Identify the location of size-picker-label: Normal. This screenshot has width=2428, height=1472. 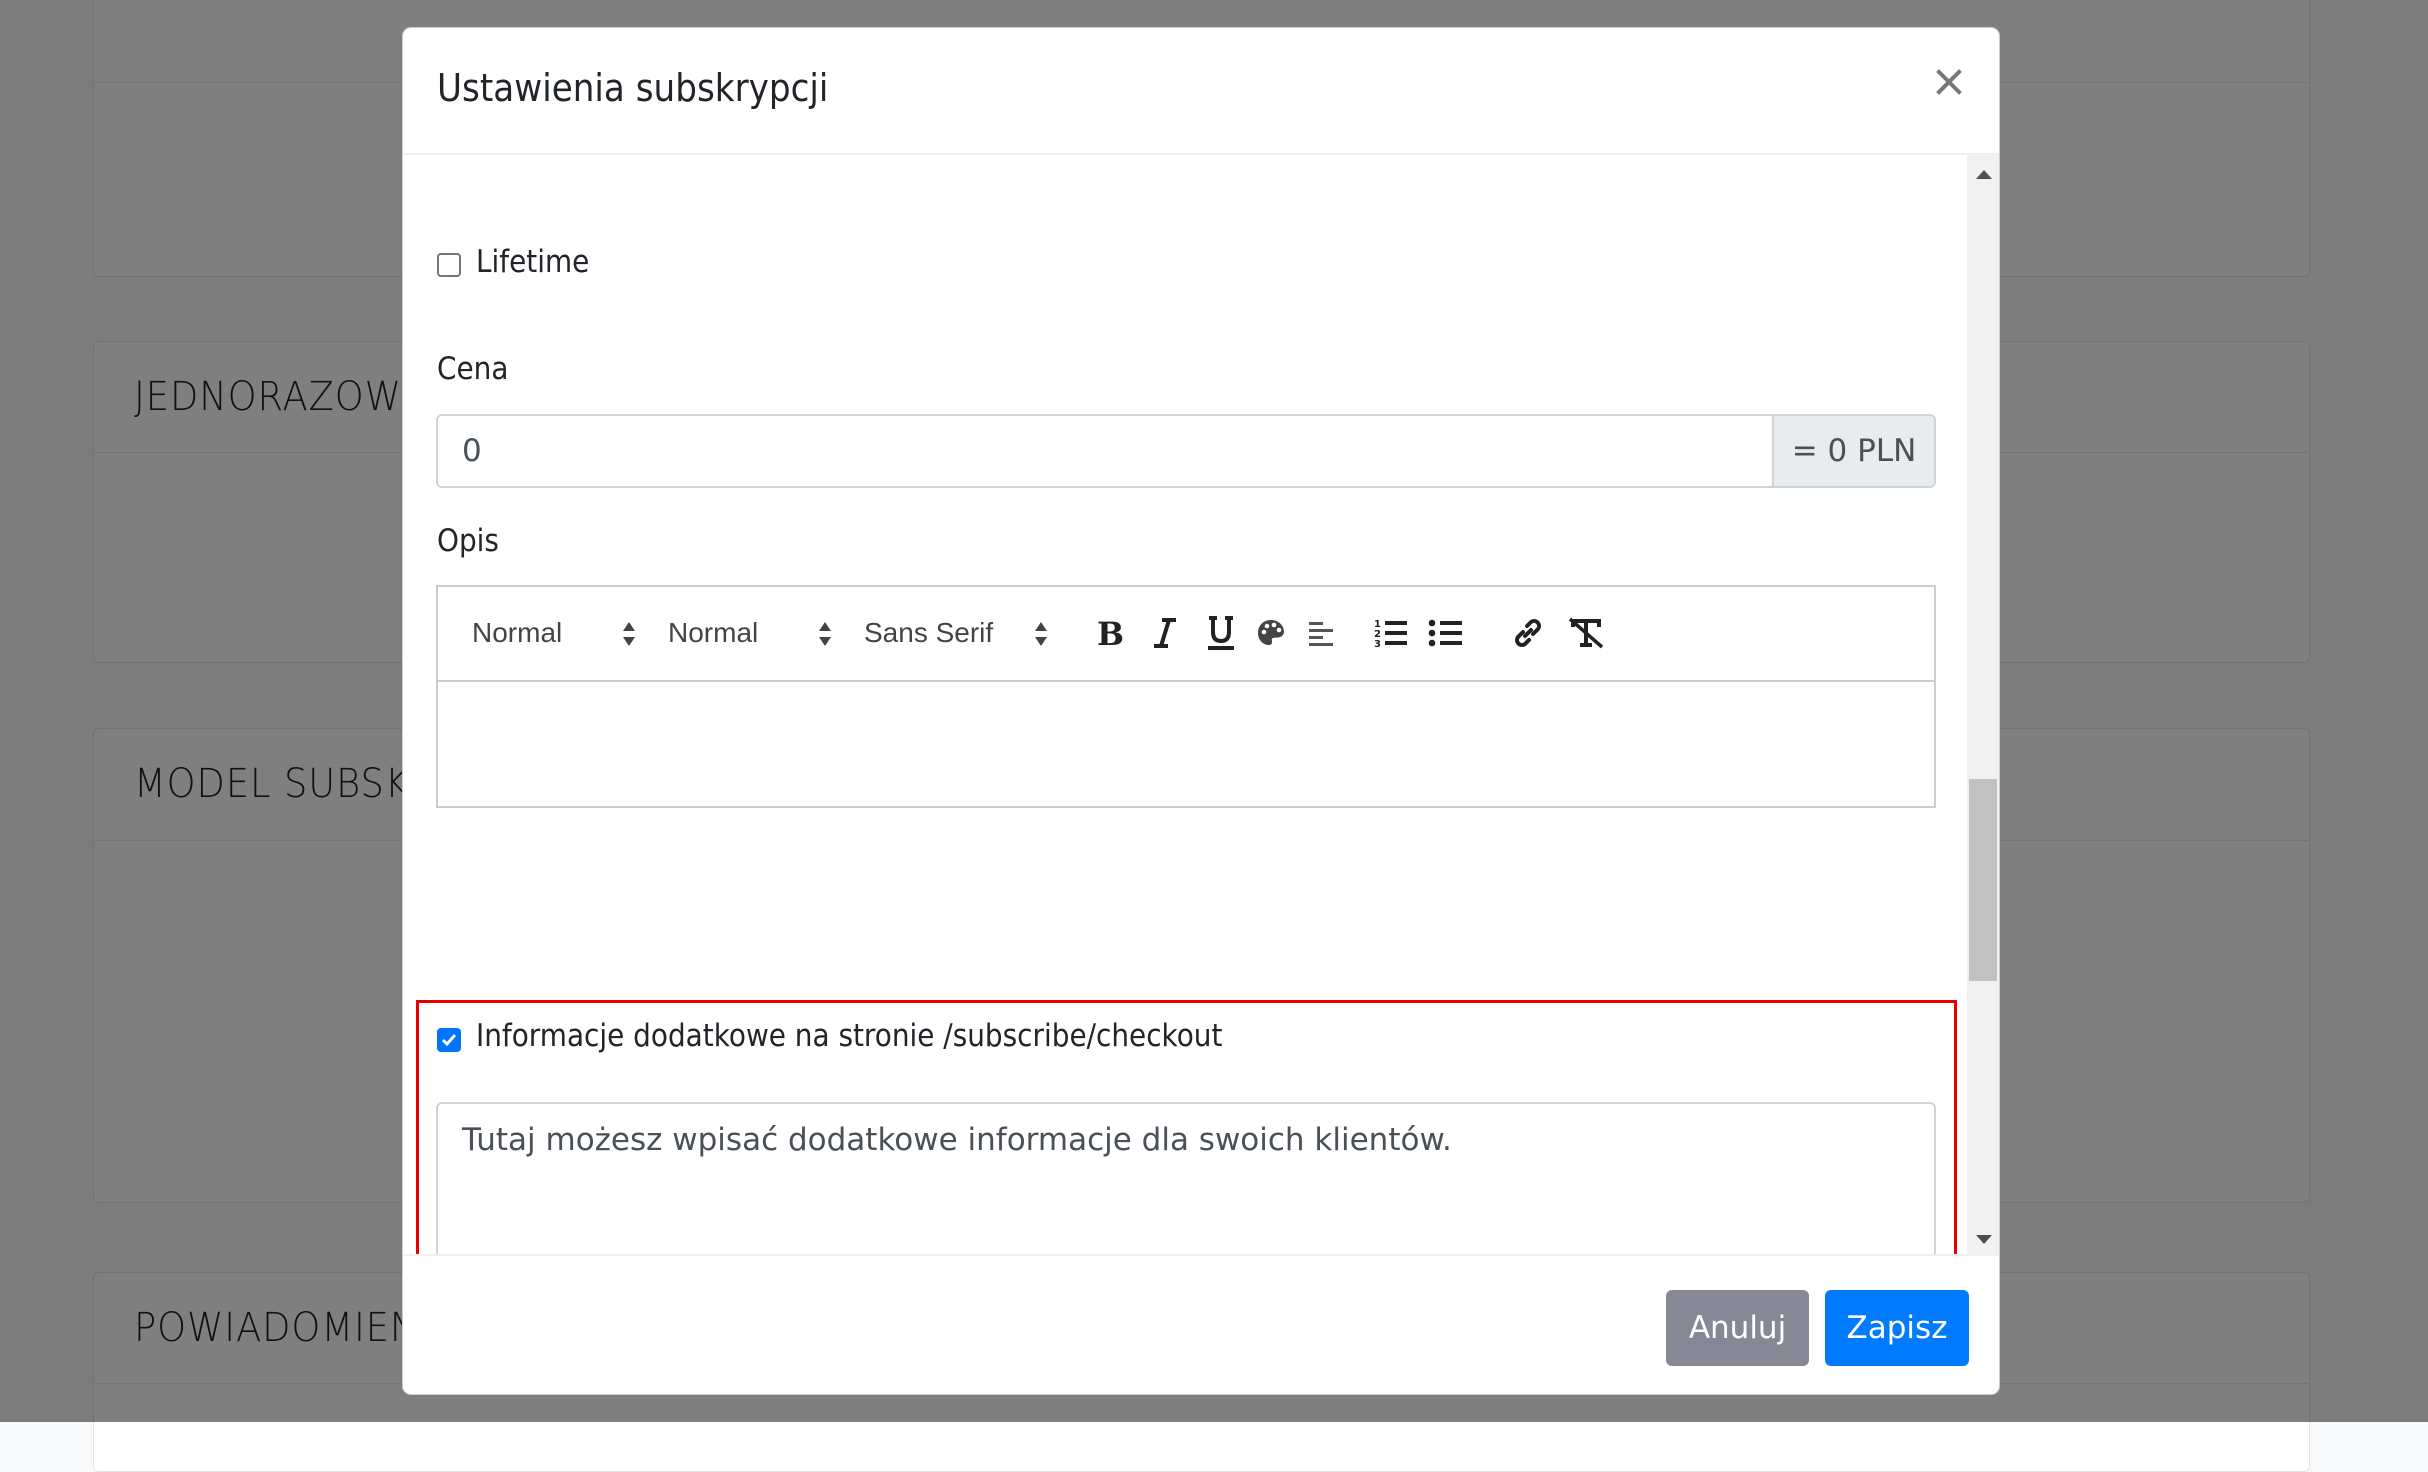
(713, 632).